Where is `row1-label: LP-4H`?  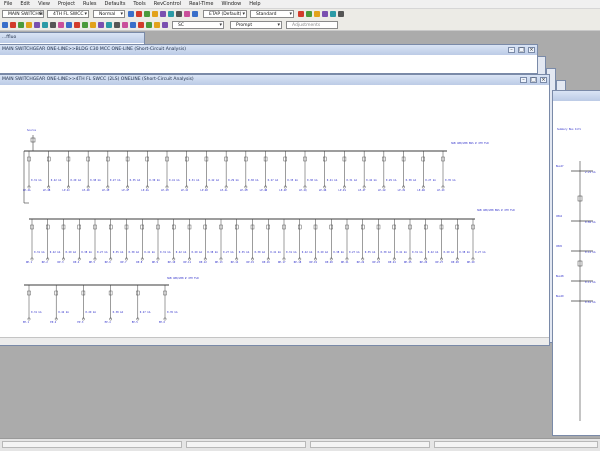
row1-label: LP-4H is located at coordinates (165, 190).